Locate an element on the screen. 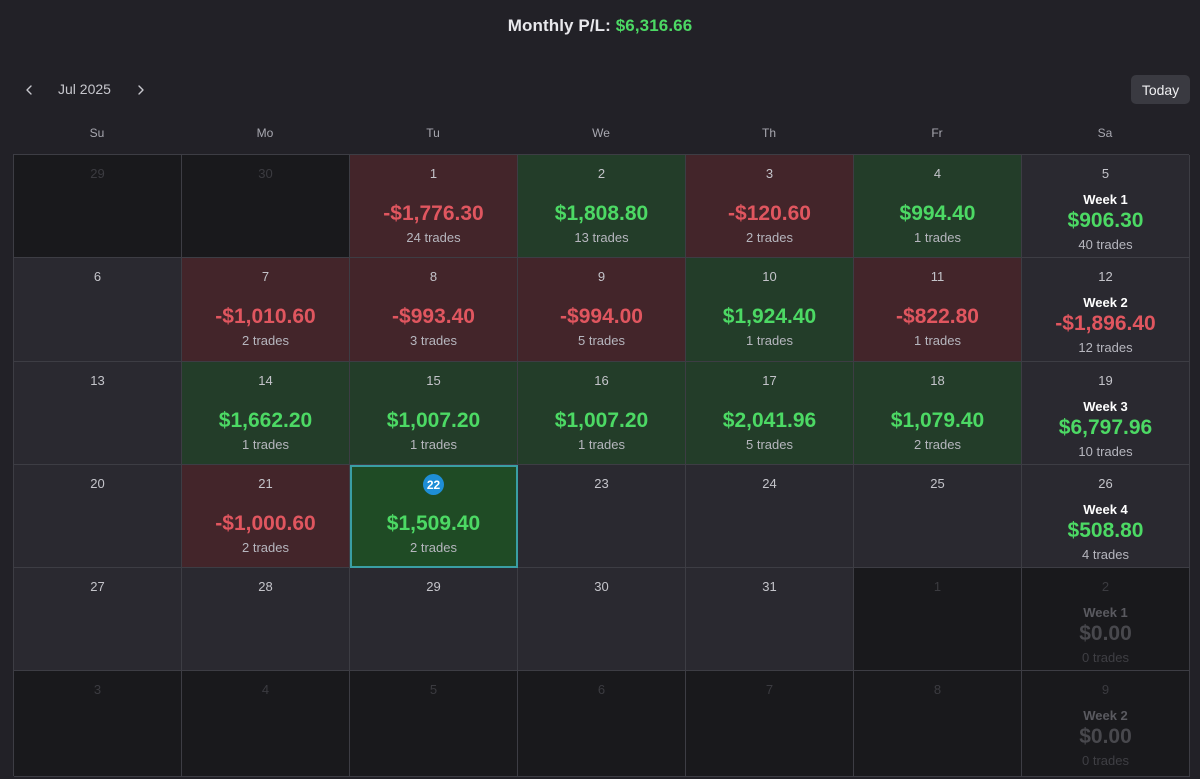  day-number: 15 is located at coordinates (433, 380).